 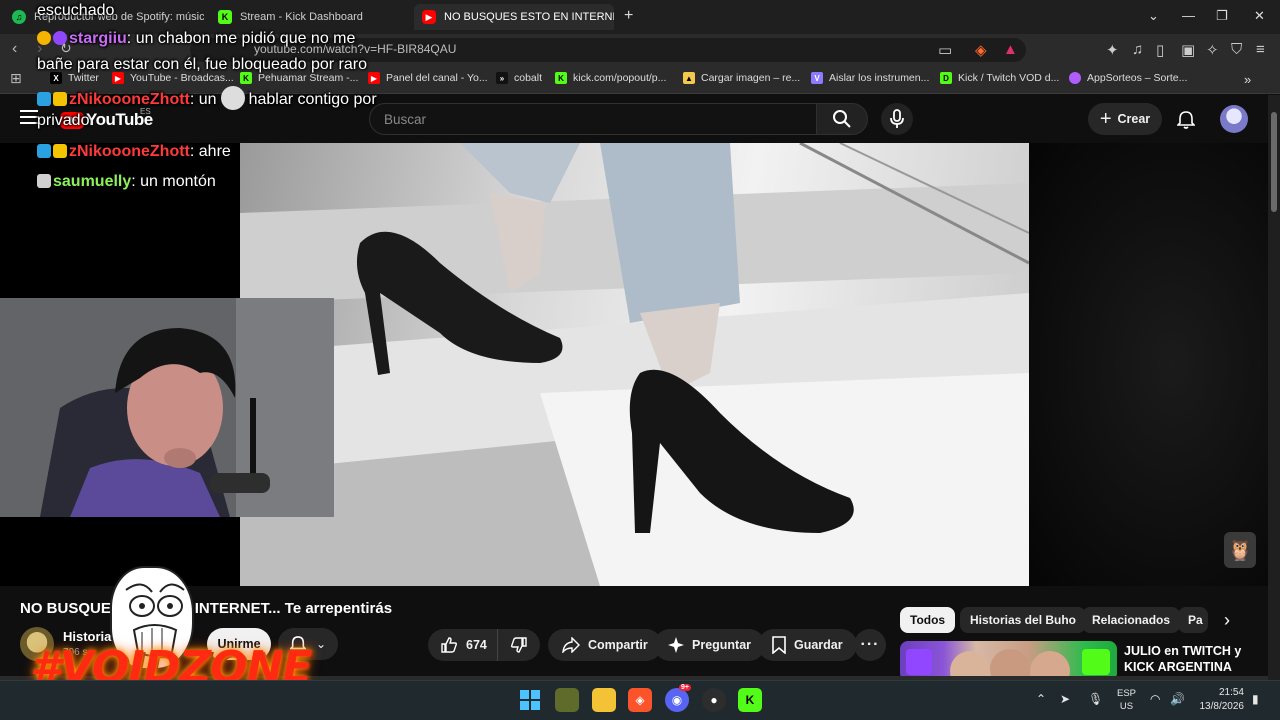 What do you see at coordinates (134, 152) in the screenshot?
I see `chat-message-znikooonezhott: zNikoooneZhott: ahre` at bounding box center [134, 152].